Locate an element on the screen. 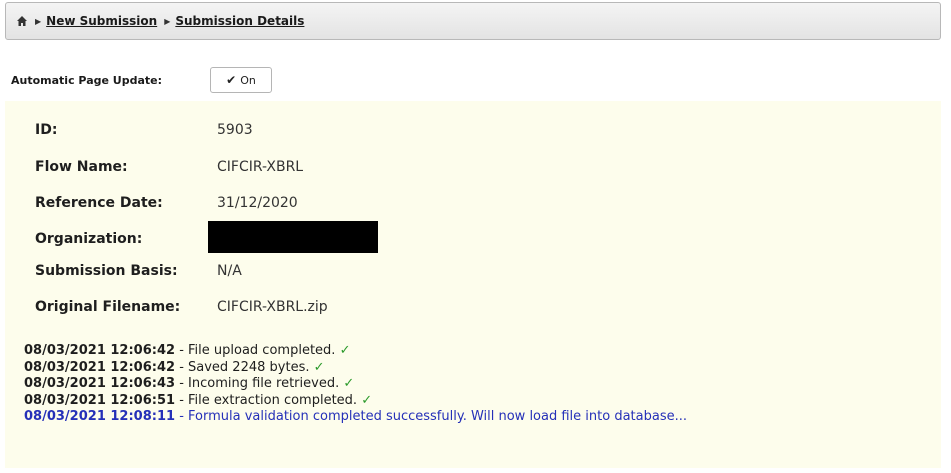 The width and height of the screenshot is (951, 473). detail-value: 5903 is located at coordinates (235, 130).